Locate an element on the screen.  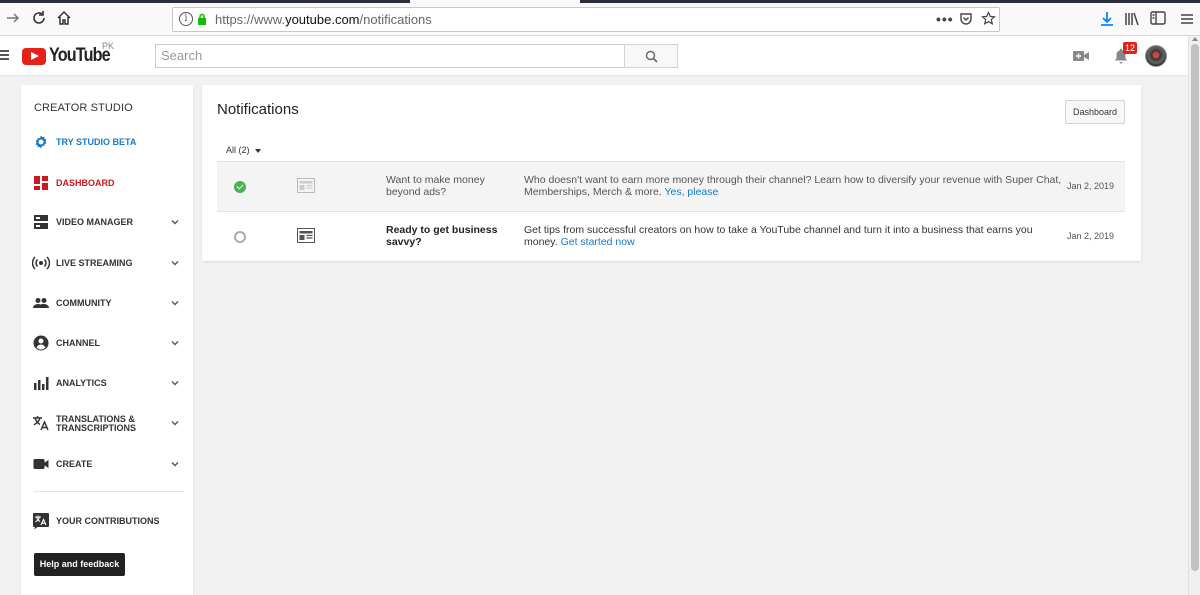
sidebar-title: CREATOR STUDIO is located at coordinates (83, 108).